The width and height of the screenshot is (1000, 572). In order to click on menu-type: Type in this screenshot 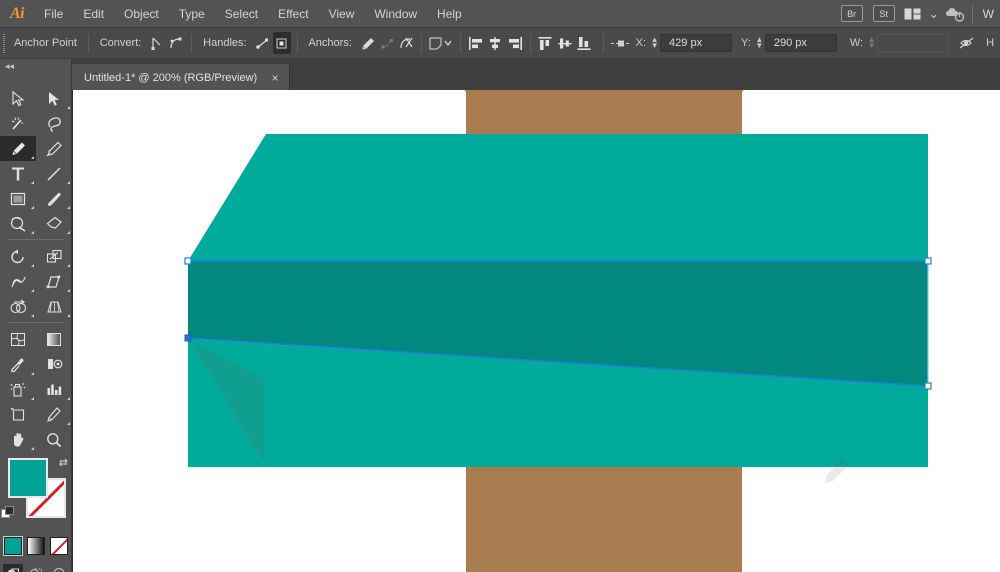, I will do `click(192, 14)`.